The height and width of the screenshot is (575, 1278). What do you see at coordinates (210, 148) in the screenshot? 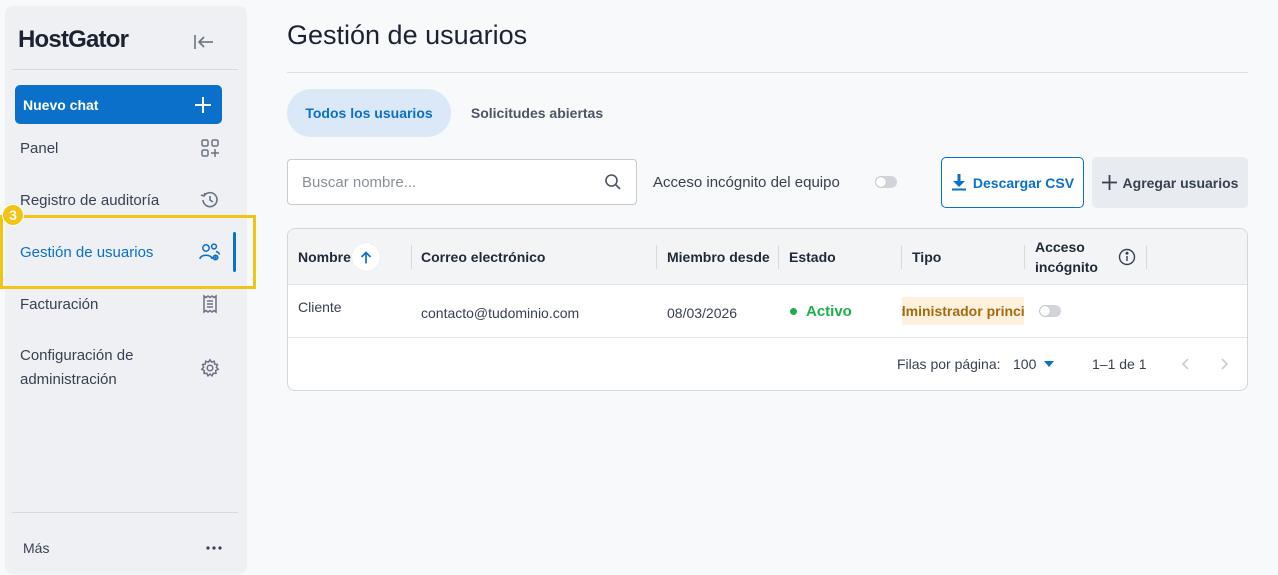
I see `grid-plus-icon` at bounding box center [210, 148].